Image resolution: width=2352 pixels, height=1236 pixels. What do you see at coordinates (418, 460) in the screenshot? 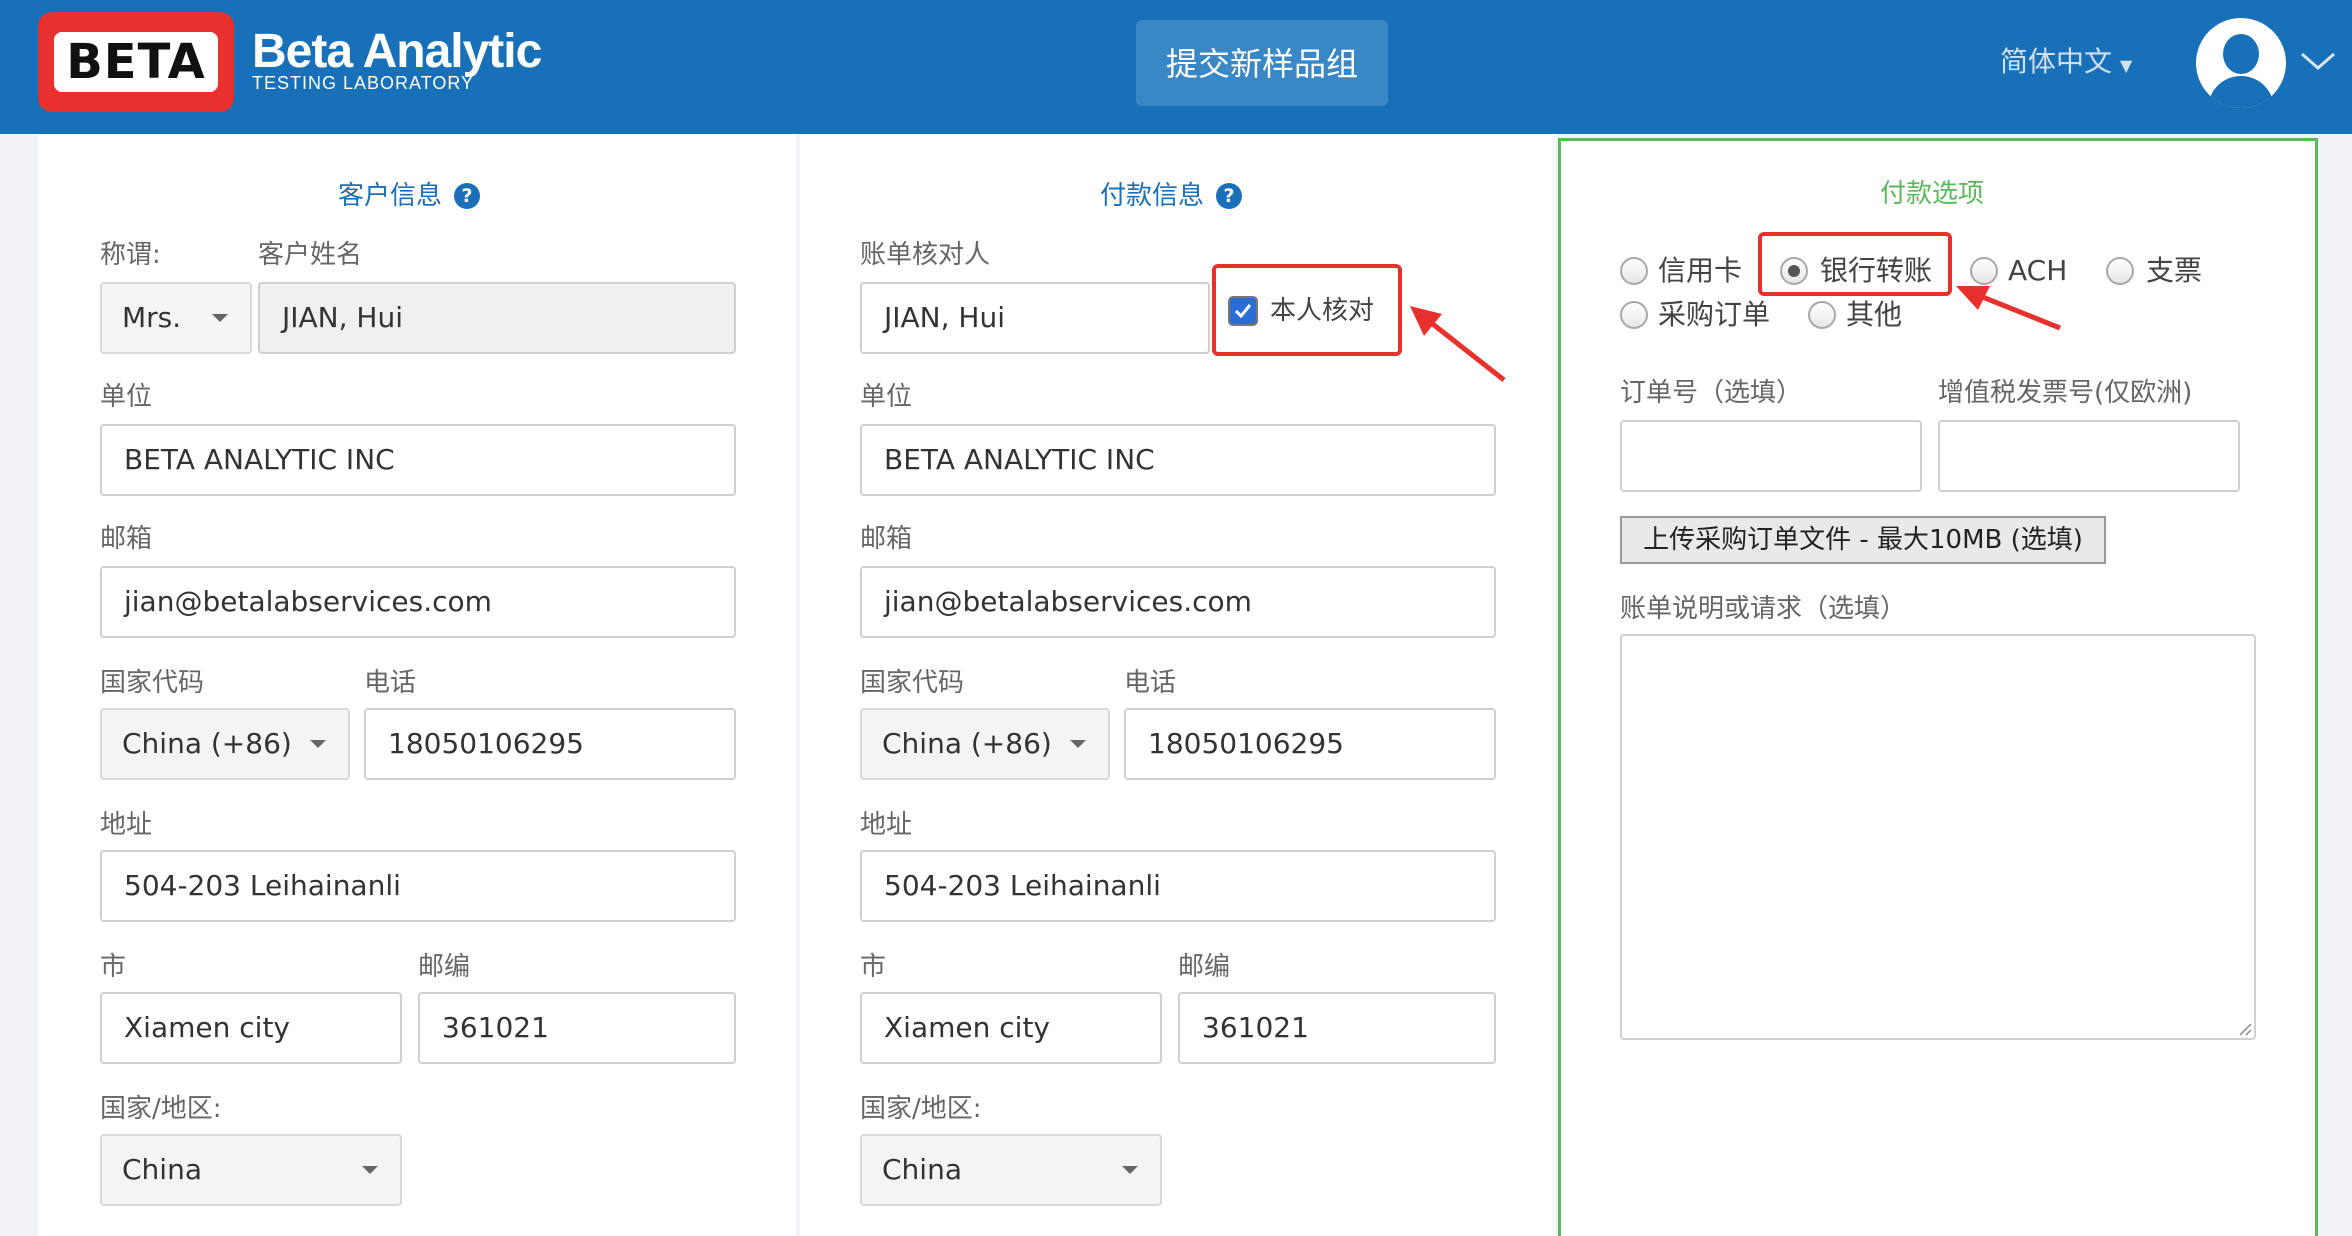
I see `org-field: BETA ANALYTIC INC` at bounding box center [418, 460].